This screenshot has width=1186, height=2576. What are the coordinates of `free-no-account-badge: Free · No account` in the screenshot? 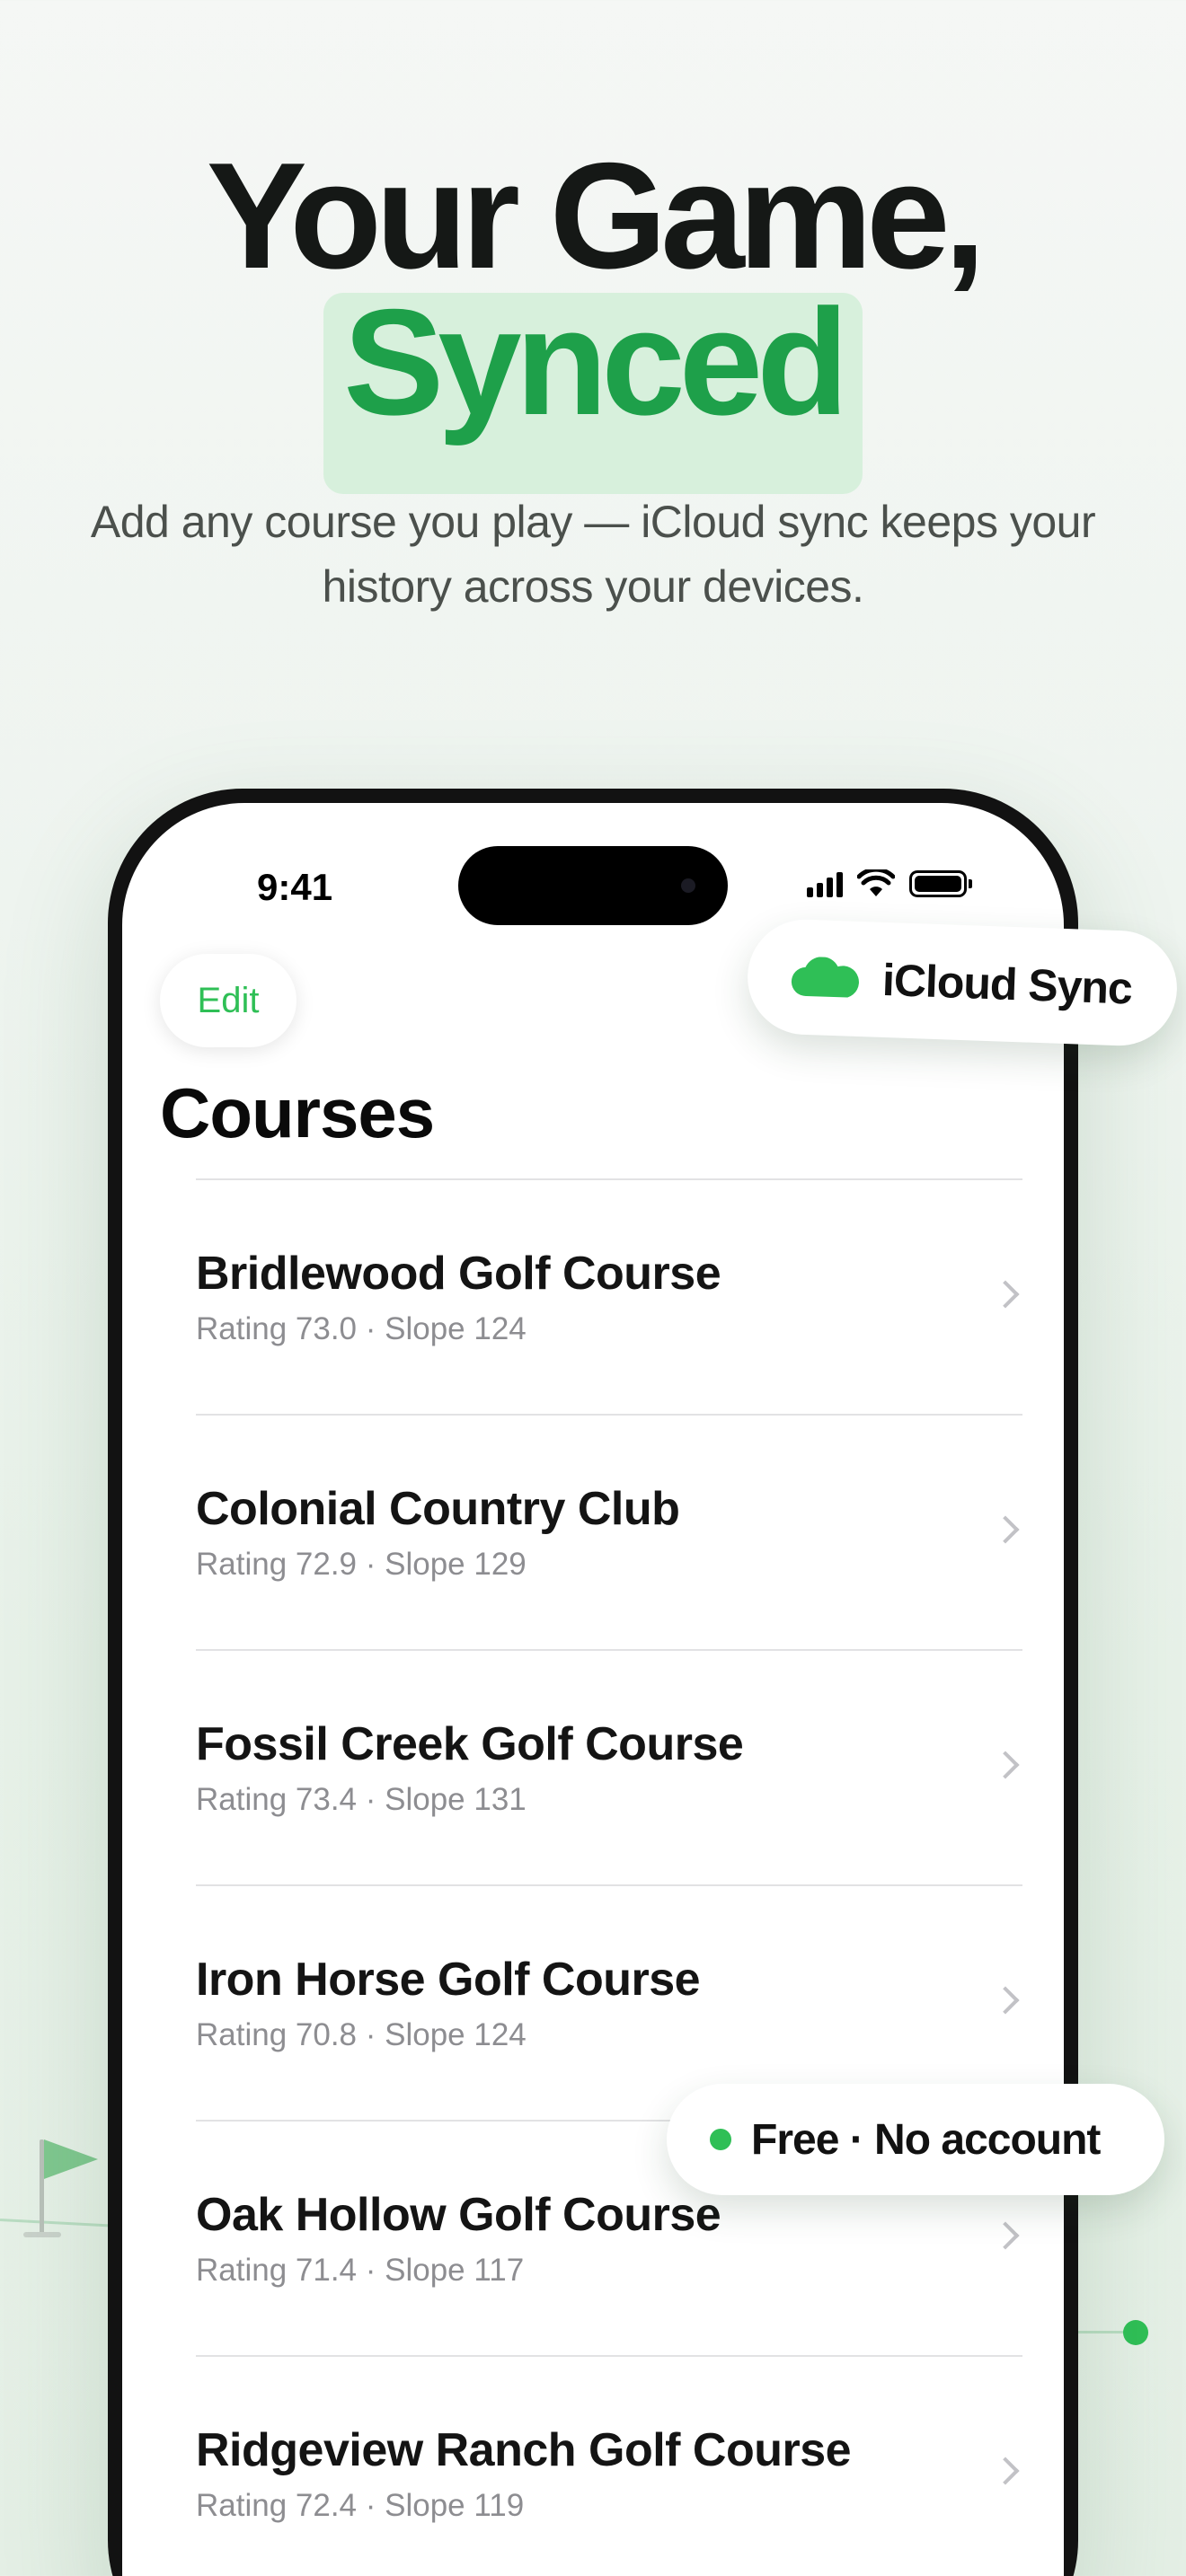 It's located at (915, 2139).